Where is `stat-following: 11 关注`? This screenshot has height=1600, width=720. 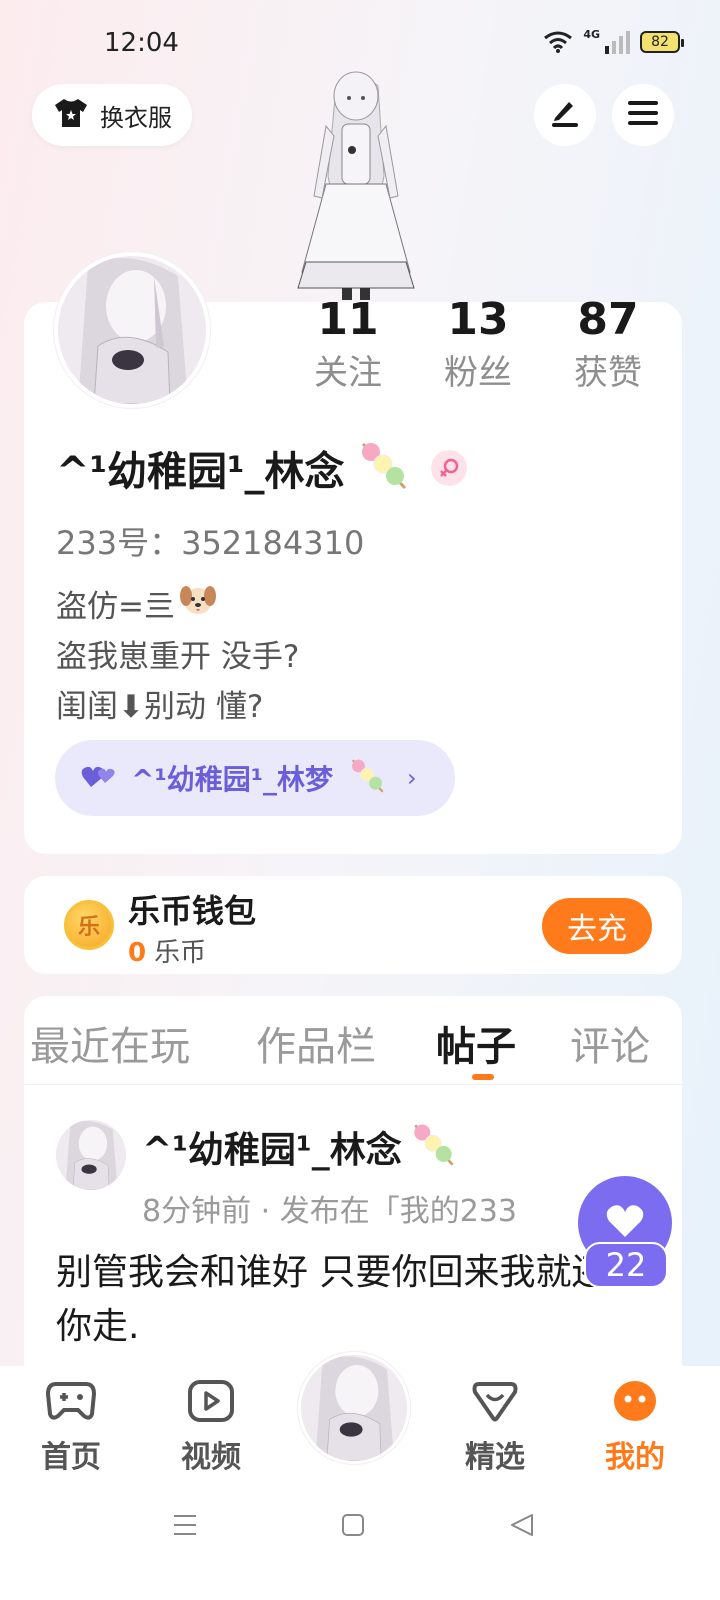
stat-following: 11 关注 is located at coordinates (348, 345).